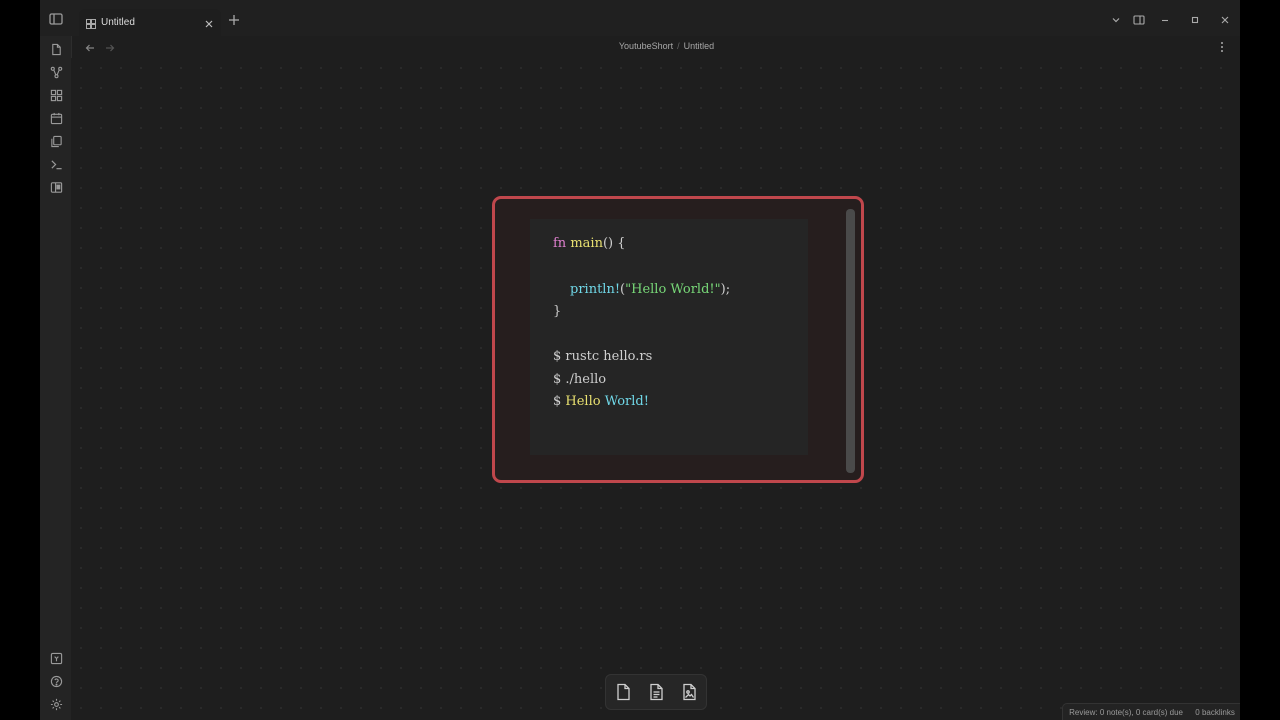  Describe the element at coordinates (56, 704) in the screenshot. I see `settings-icon` at that location.